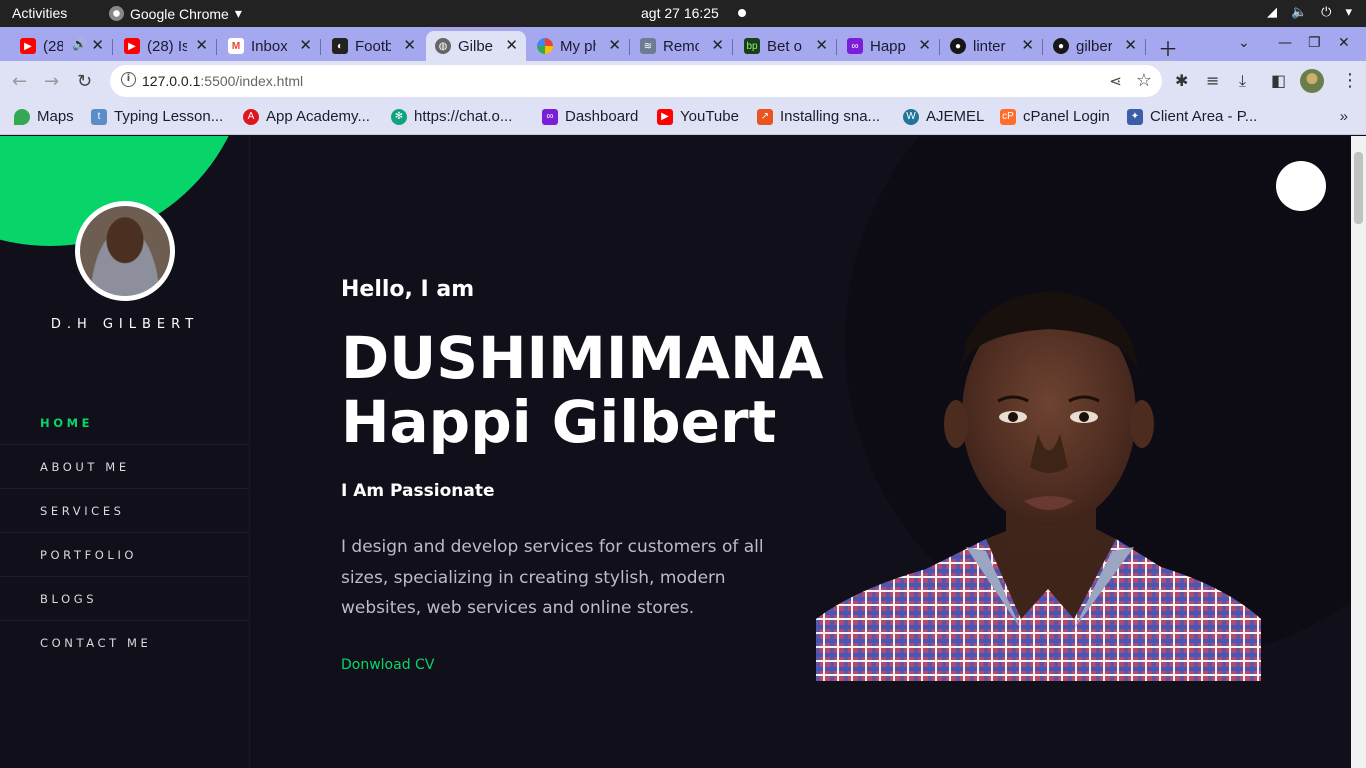  What do you see at coordinates (1242, 81) in the screenshot?
I see `download-icon: ⤓` at bounding box center [1242, 81].